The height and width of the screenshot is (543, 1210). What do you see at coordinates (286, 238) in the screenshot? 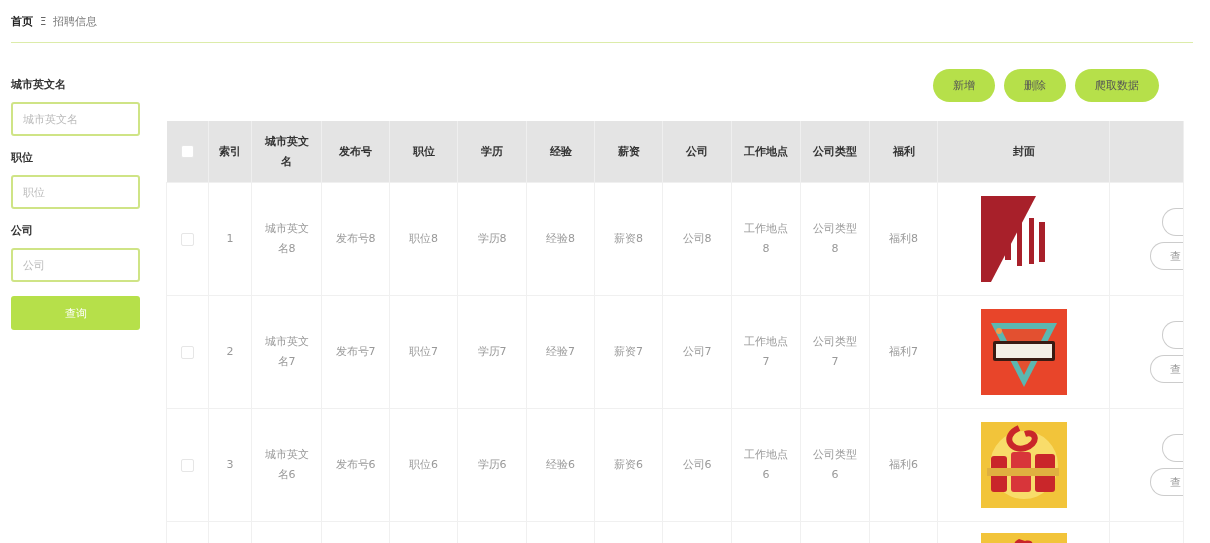
I see `table-cell: 城市英文名8` at bounding box center [286, 238].